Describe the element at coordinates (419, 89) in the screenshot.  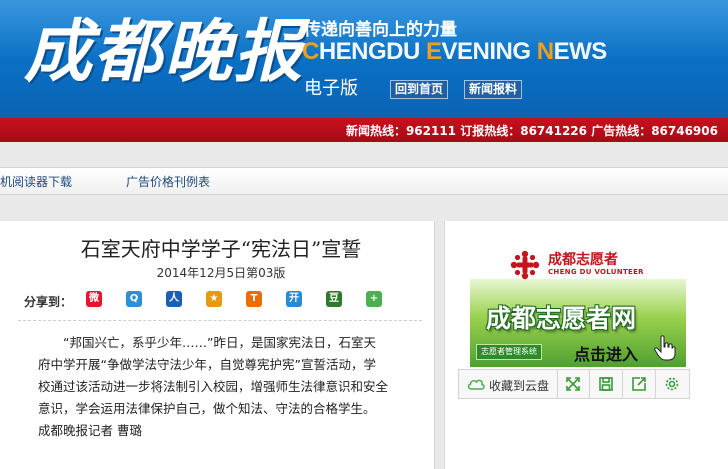
I see `home-button: 回到首页` at that location.